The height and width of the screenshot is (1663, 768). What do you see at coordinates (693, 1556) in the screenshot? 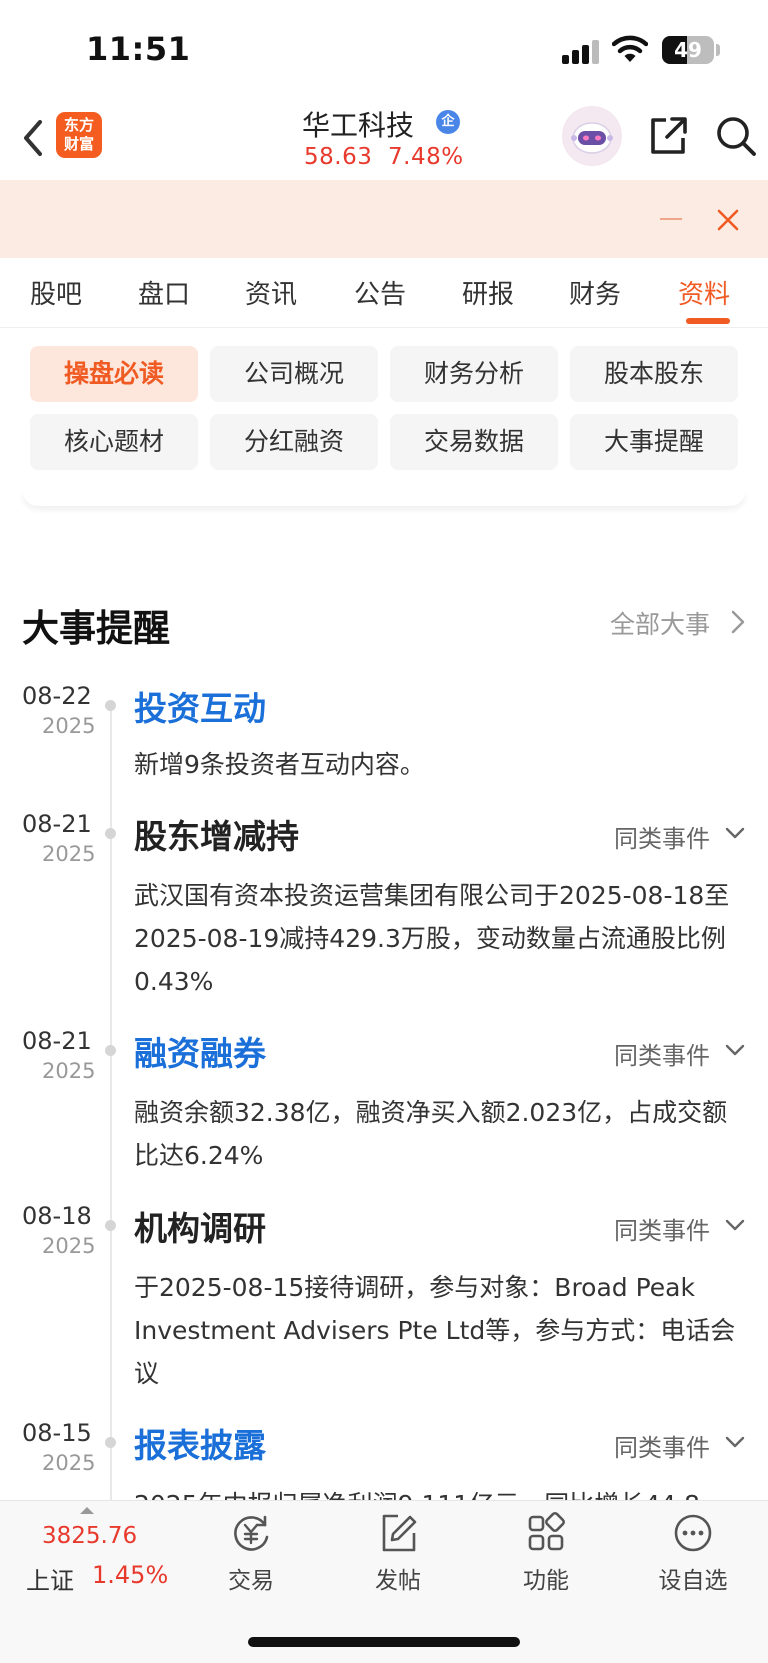
I see `add-watchlist-button: 设自选` at bounding box center [693, 1556].